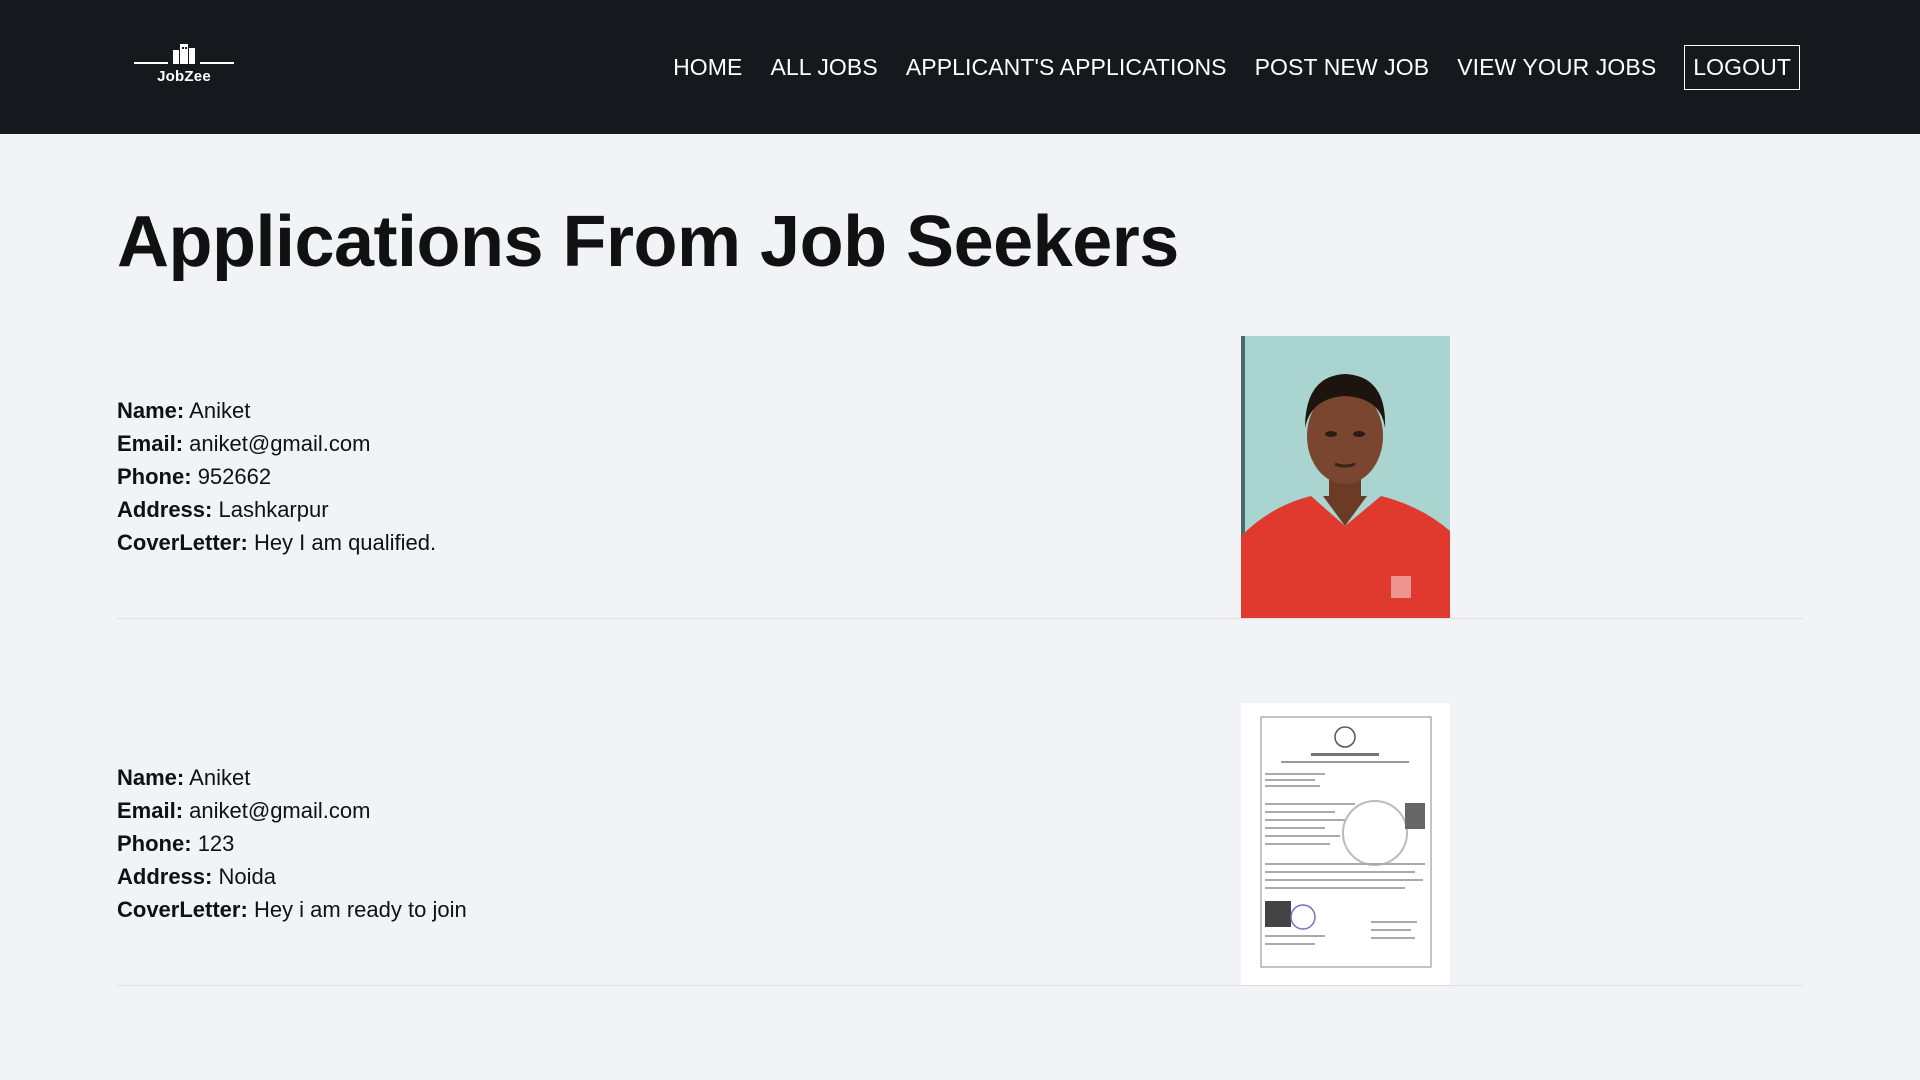 The height and width of the screenshot is (1080, 1920). I want to click on nav-all-jobs-link: ALL JOBS, so click(823, 67).